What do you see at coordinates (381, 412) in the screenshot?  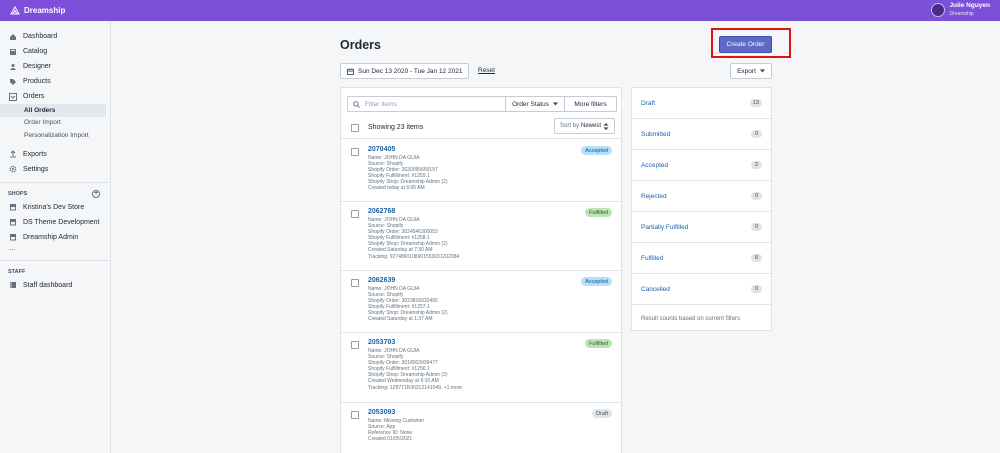 I see `order-number-link: 2053093` at bounding box center [381, 412].